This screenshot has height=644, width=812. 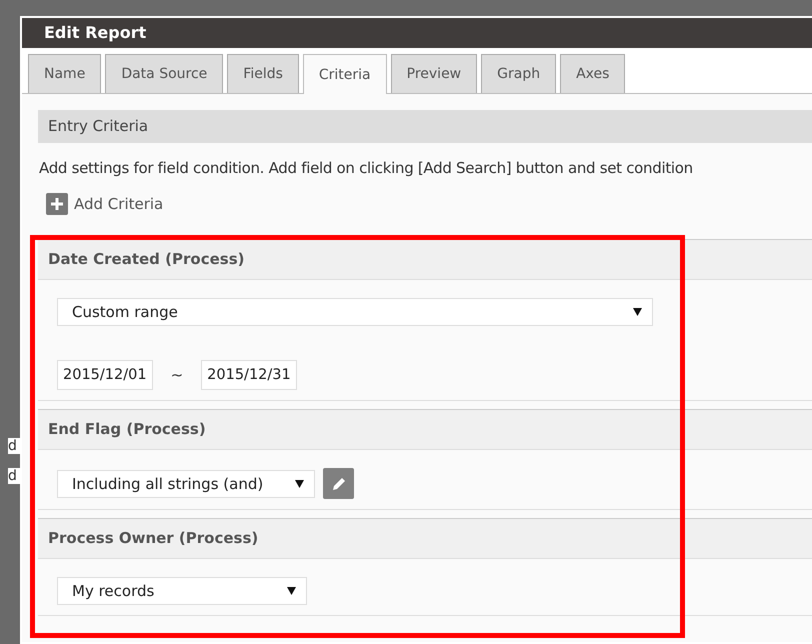 I want to click on tab: Fields, so click(x=263, y=73).